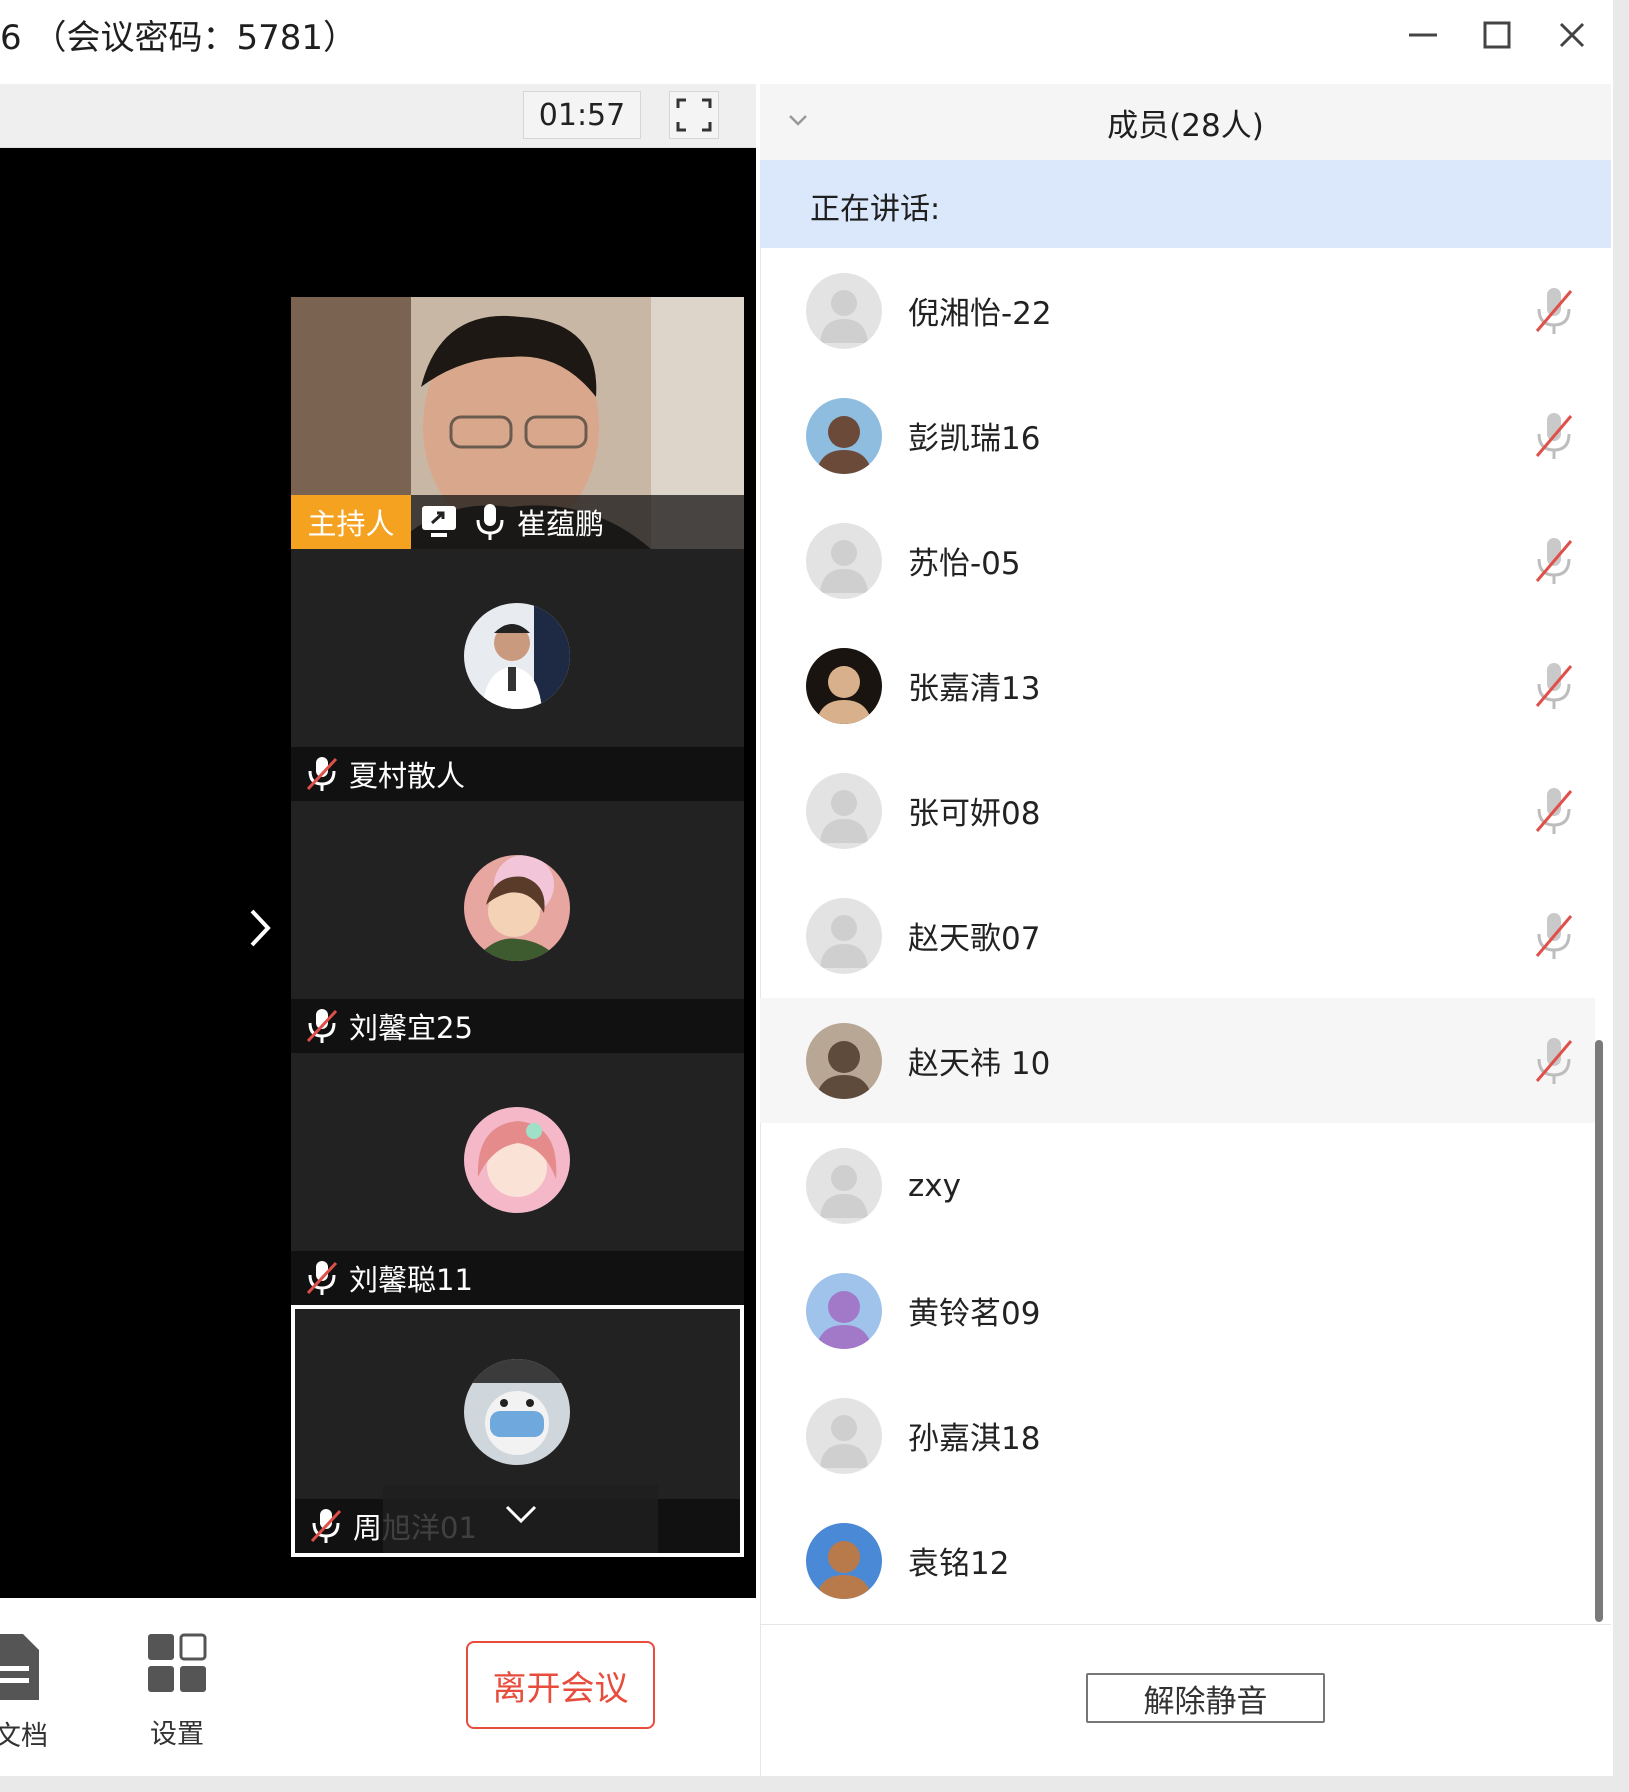  Describe the element at coordinates (411, 1280) in the screenshot. I see `participant-name: 刘馨聪11` at that location.